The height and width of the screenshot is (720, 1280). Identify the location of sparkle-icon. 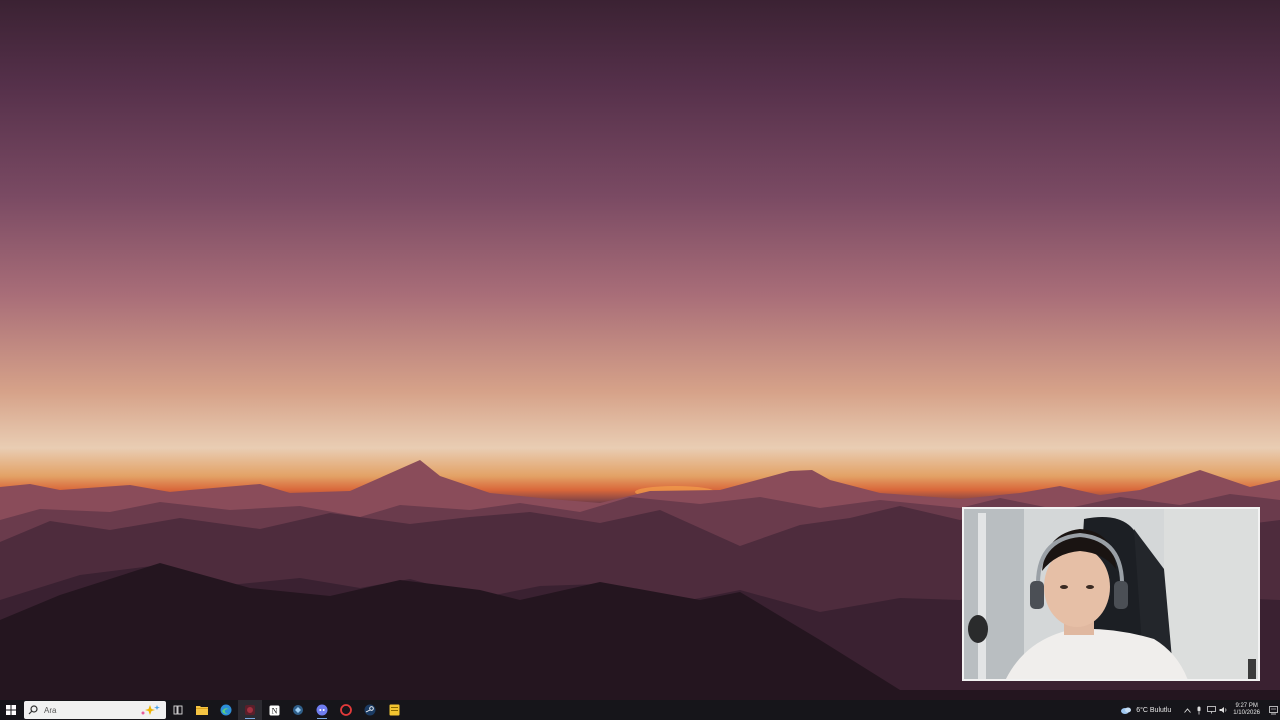
(151, 710).